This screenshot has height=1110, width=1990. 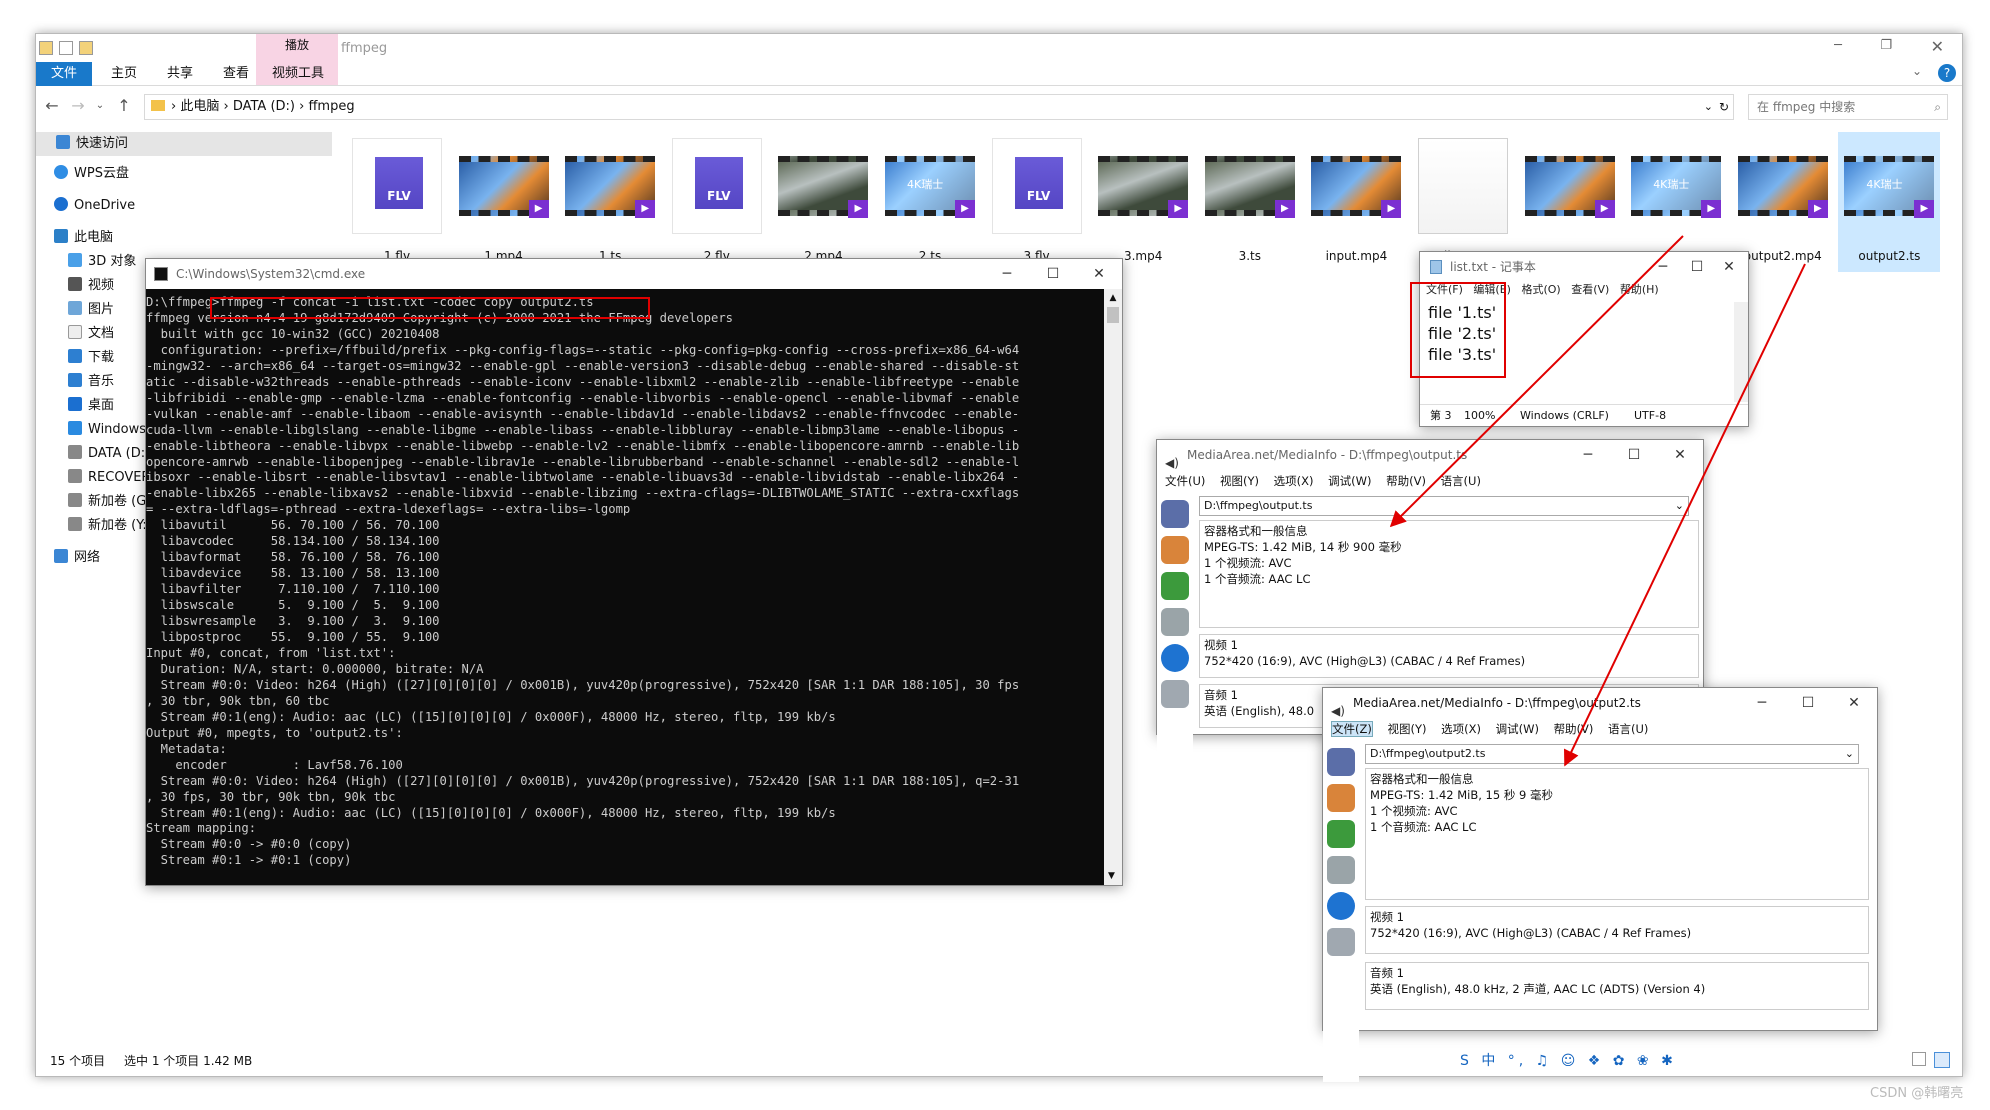 What do you see at coordinates (1566, 1061) in the screenshot?
I see `ime-toolbar: S 中 °, ♫ ☺ ❖ ✿ ❀ ✱` at bounding box center [1566, 1061].